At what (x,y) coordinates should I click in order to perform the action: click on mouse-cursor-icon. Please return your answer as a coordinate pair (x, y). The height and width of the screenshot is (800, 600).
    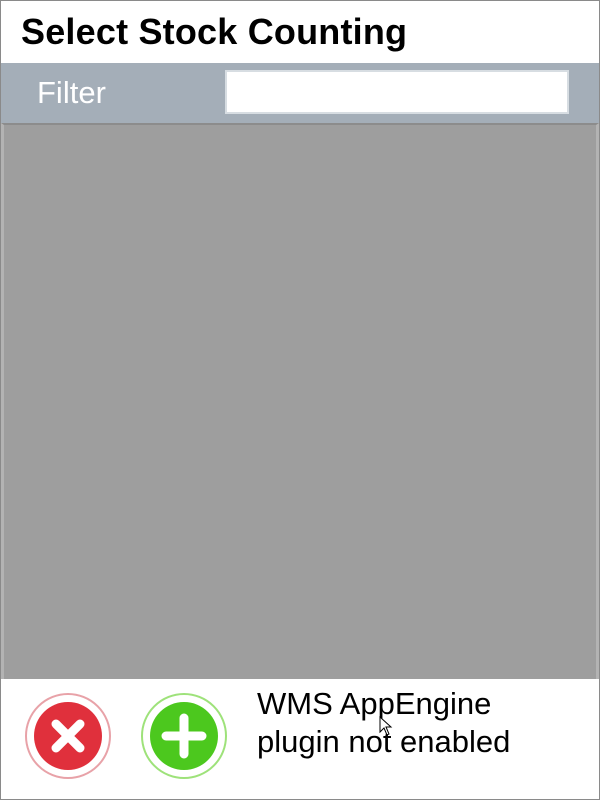
    Looking at the image, I should click on (386, 726).